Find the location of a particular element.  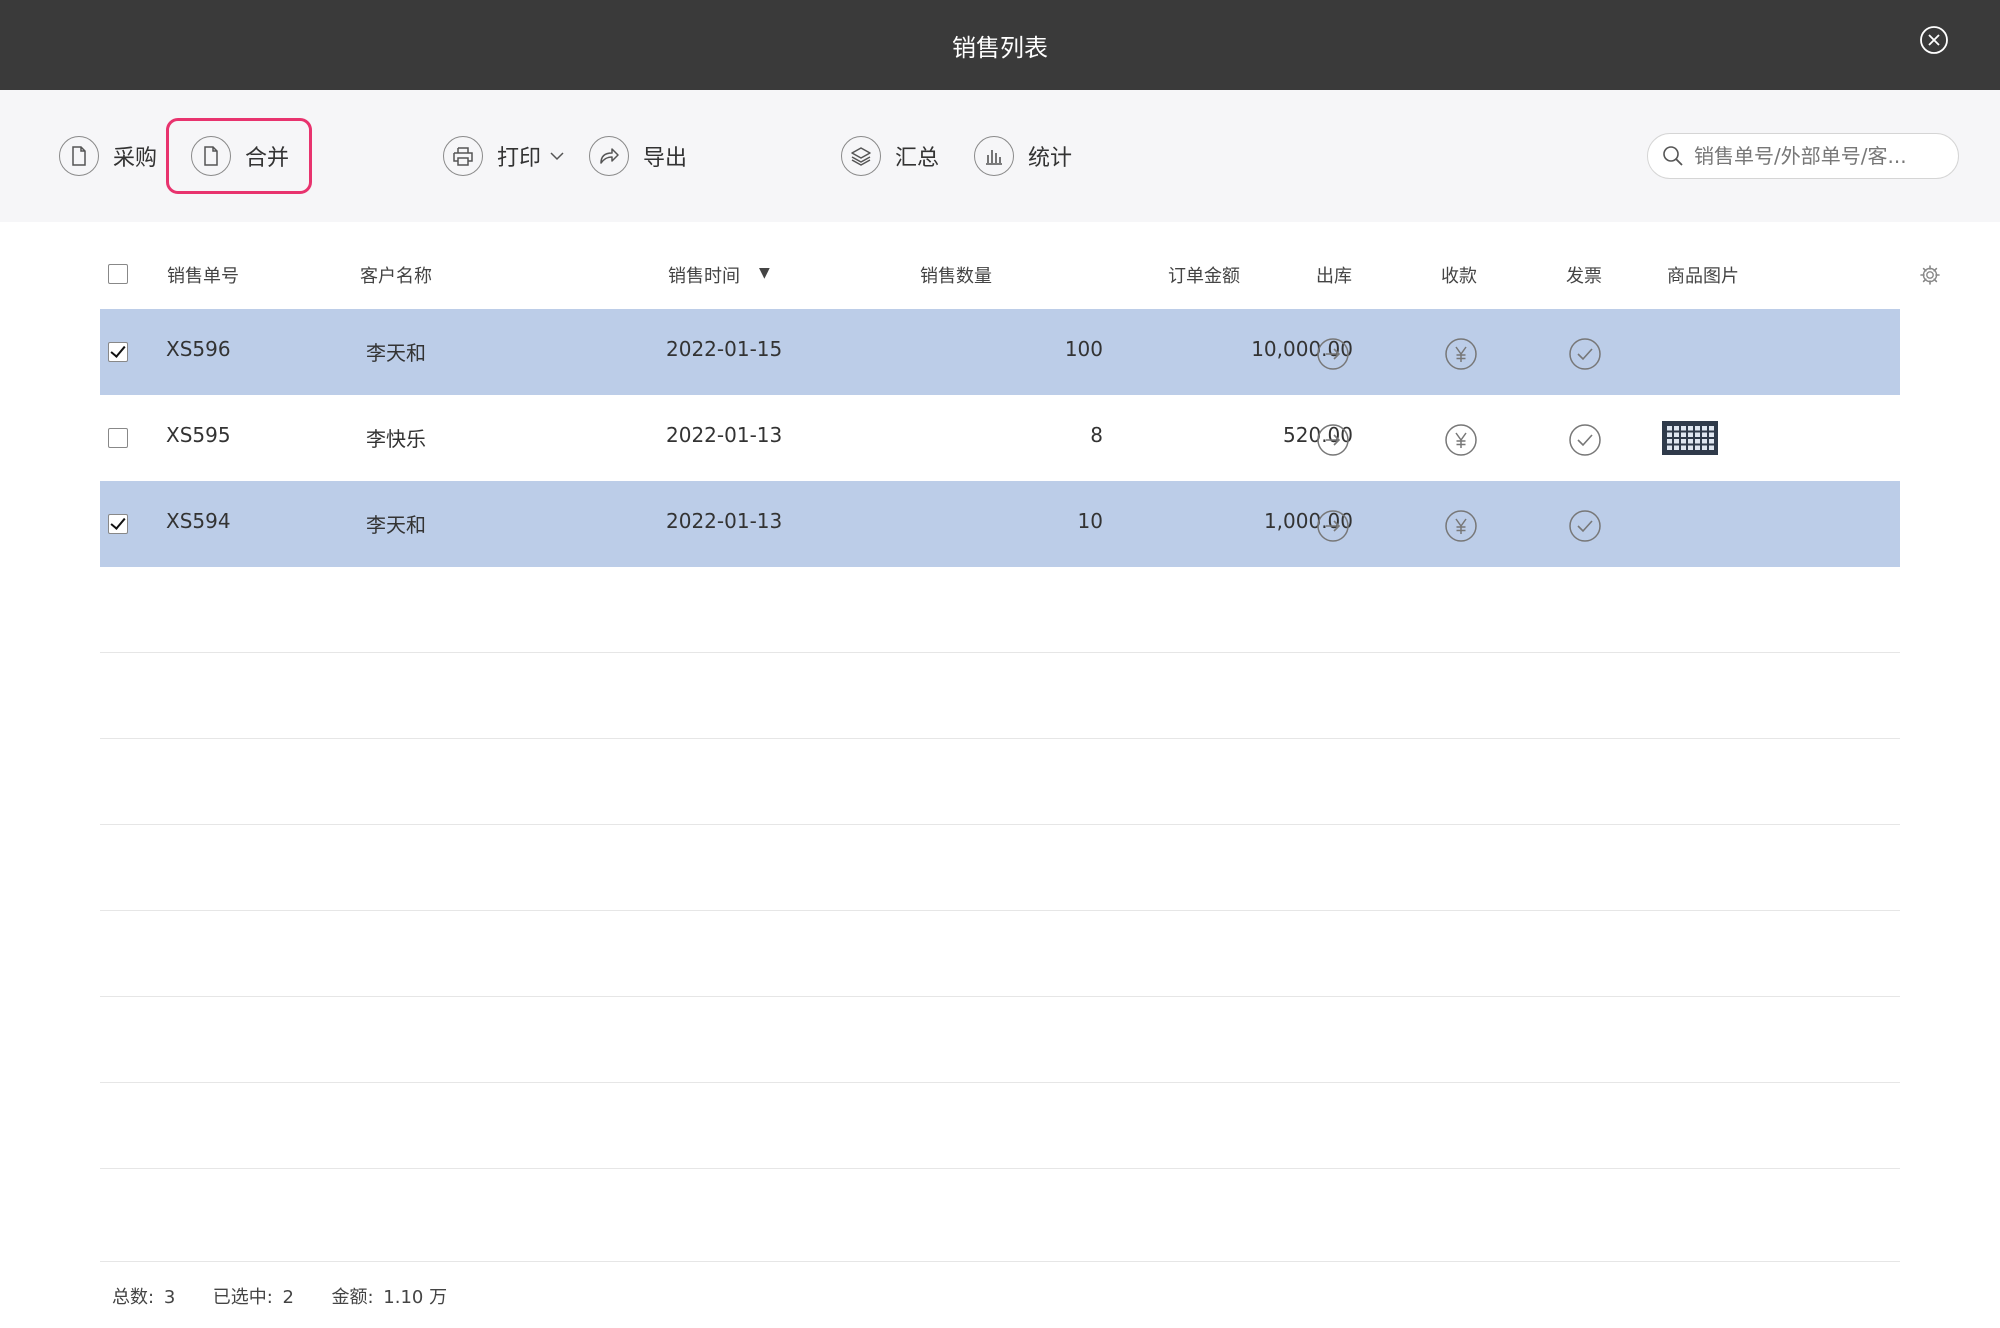

summary-label: 汇总 is located at coordinates (917, 158).